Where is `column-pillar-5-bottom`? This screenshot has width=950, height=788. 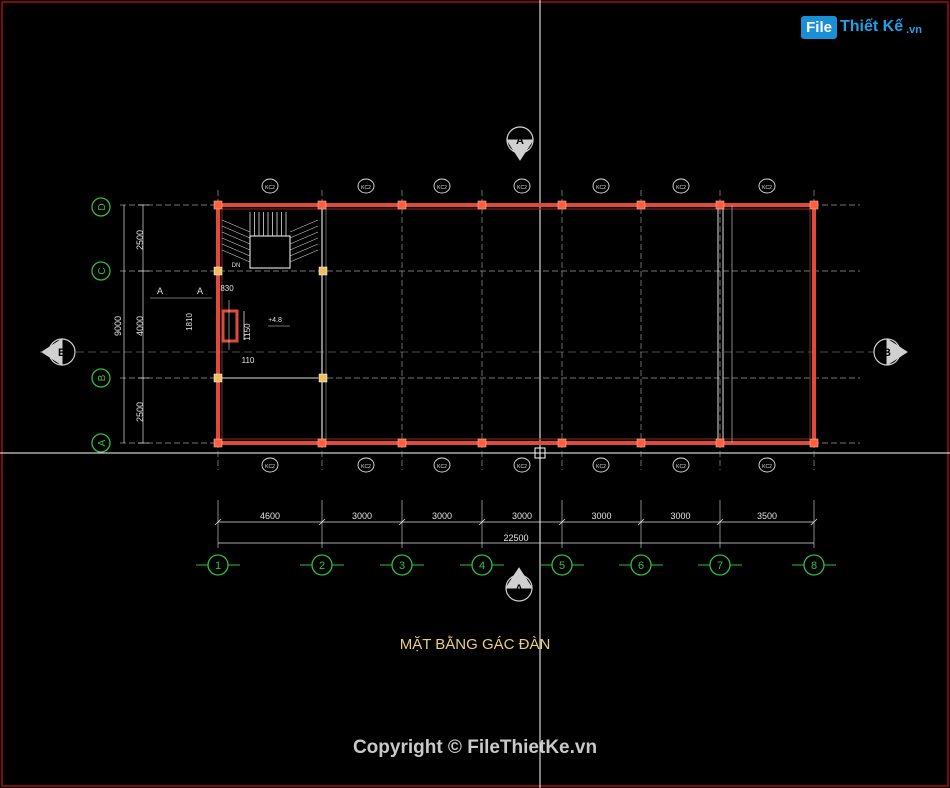 column-pillar-5-bottom is located at coordinates (562, 443).